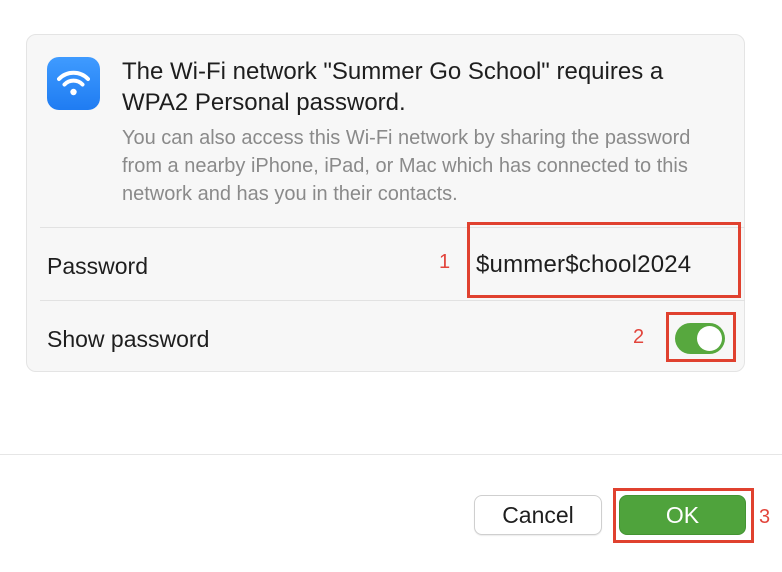 This screenshot has height=572, width=782. I want to click on annotation-box-password, so click(604, 260).